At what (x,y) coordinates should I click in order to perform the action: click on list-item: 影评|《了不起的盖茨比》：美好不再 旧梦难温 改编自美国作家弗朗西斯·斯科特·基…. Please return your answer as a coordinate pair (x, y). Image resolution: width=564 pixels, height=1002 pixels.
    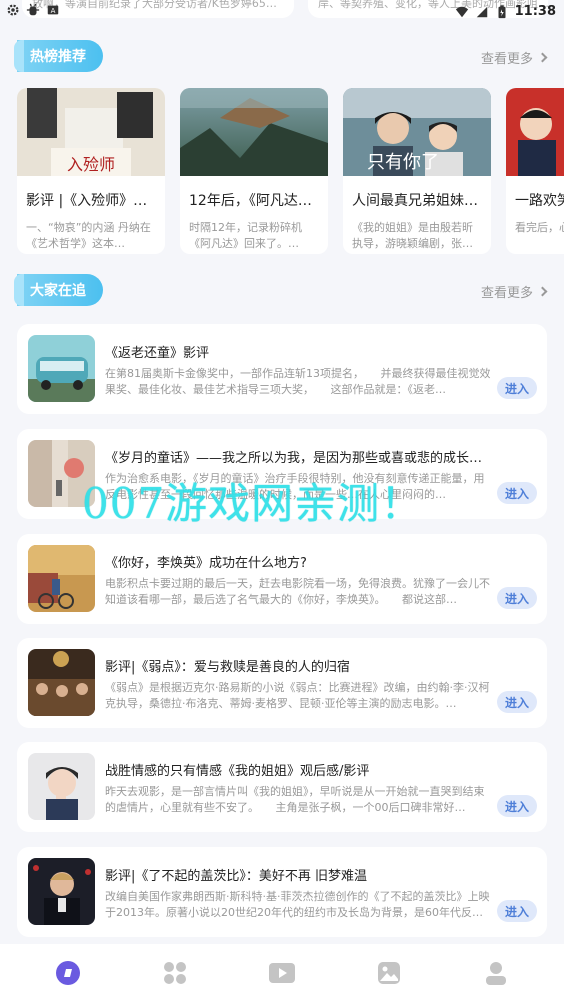
    Looking at the image, I should click on (282, 892).